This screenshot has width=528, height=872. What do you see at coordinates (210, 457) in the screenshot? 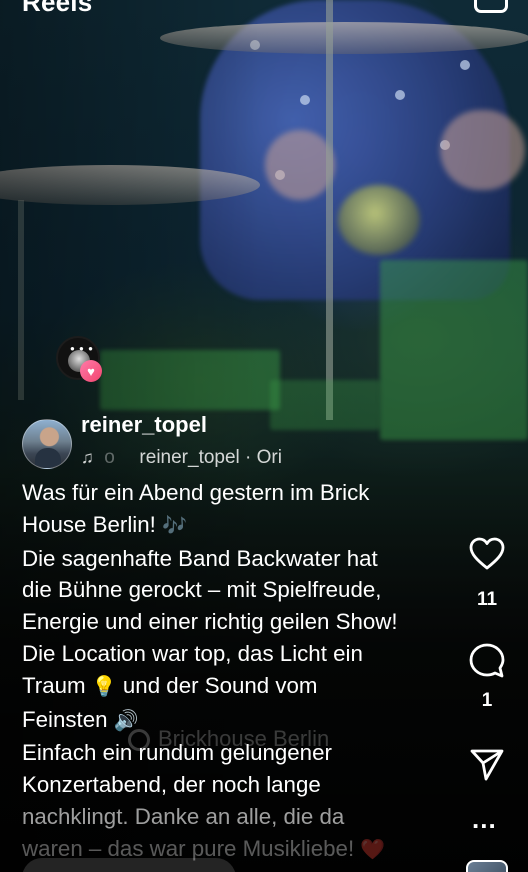
I see `audio-text: reiner_topel · Ori` at bounding box center [210, 457].